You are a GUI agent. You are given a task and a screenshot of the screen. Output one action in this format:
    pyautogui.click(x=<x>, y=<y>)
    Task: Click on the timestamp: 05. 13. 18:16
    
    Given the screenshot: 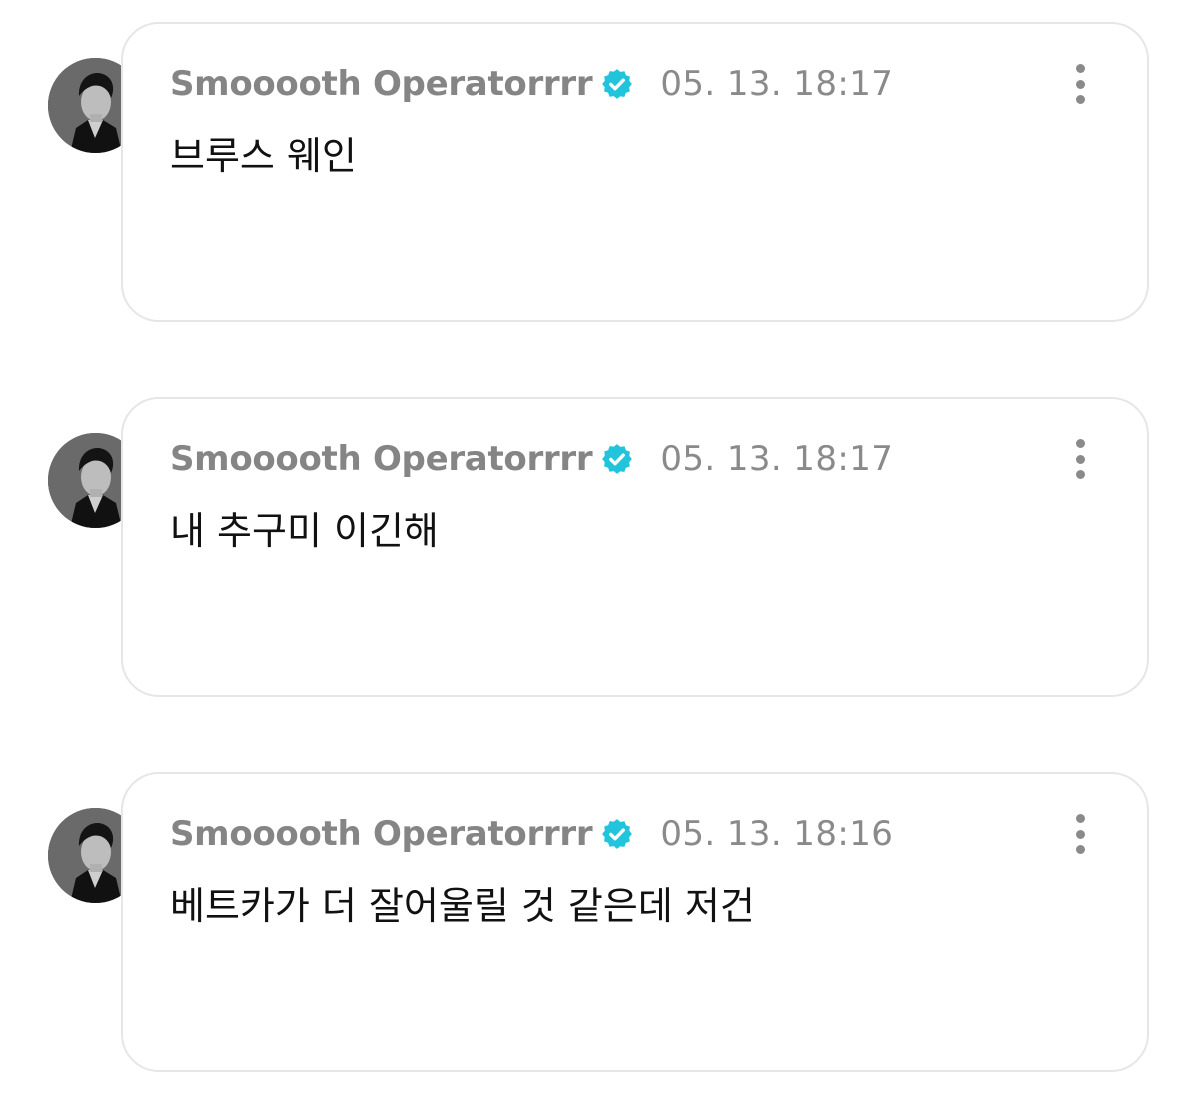 What is the action you would take?
    pyautogui.click(x=777, y=834)
    